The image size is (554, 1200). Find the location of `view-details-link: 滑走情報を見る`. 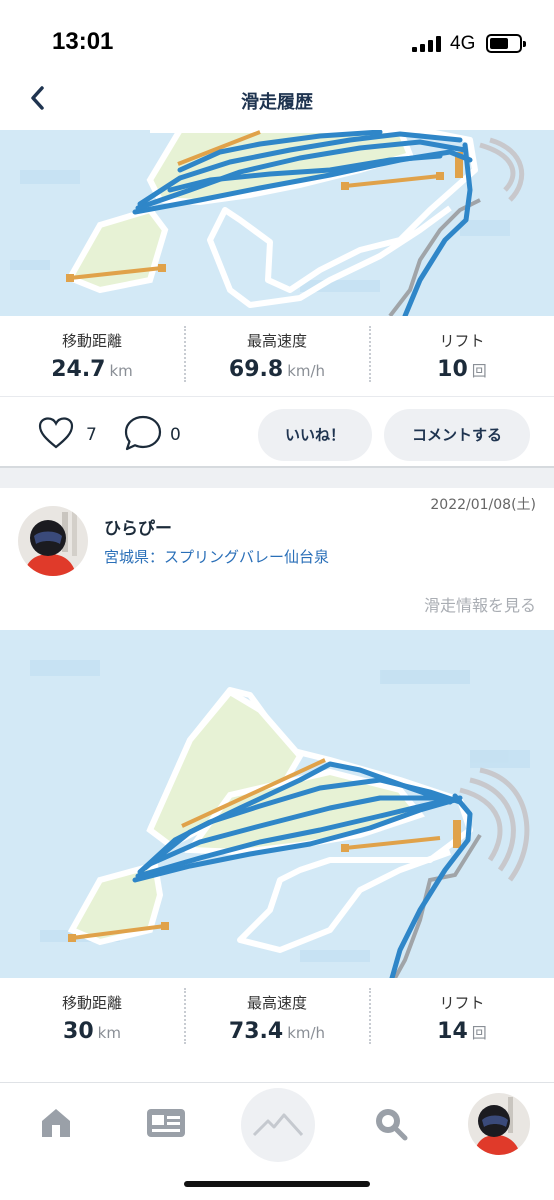

view-details-link: 滑走情報を見る is located at coordinates (480, 604).